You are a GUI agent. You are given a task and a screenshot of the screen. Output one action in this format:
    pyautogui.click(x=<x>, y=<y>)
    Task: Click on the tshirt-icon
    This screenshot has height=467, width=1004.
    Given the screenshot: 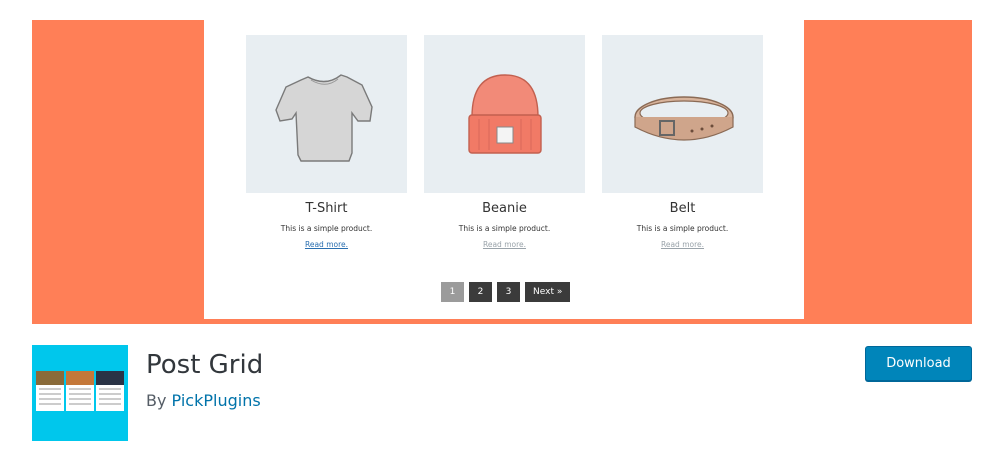 What is the action you would take?
    pyautogui.click(x=326, y=114)
    